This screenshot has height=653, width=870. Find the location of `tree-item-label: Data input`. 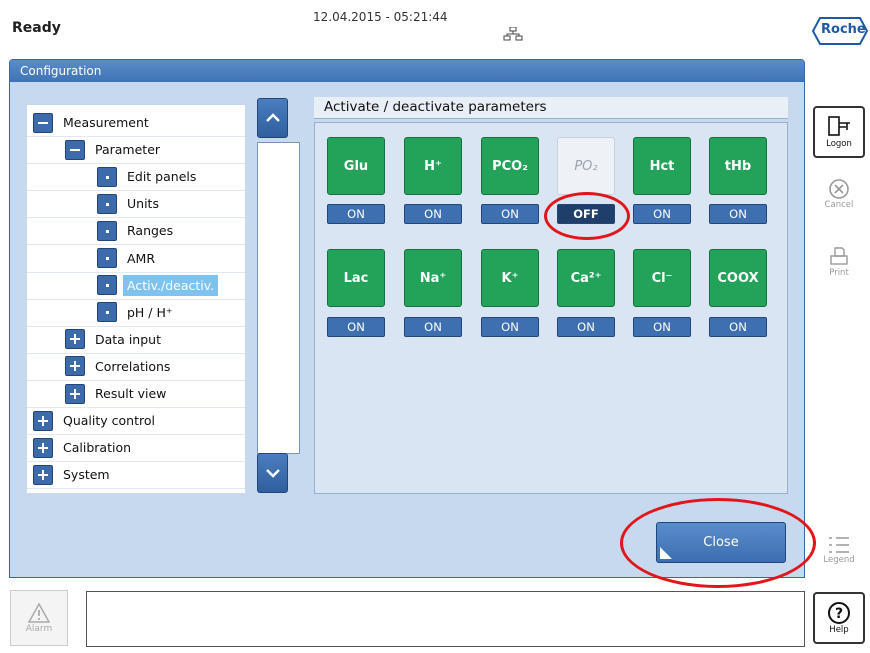

tree-item-label: Data input is located at coordinates (128, 339).